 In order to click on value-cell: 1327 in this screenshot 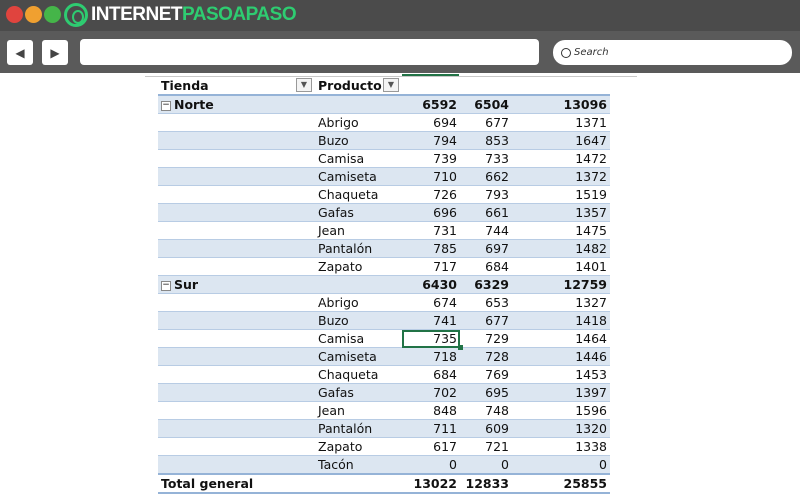, I will do `click(561, 302)`.